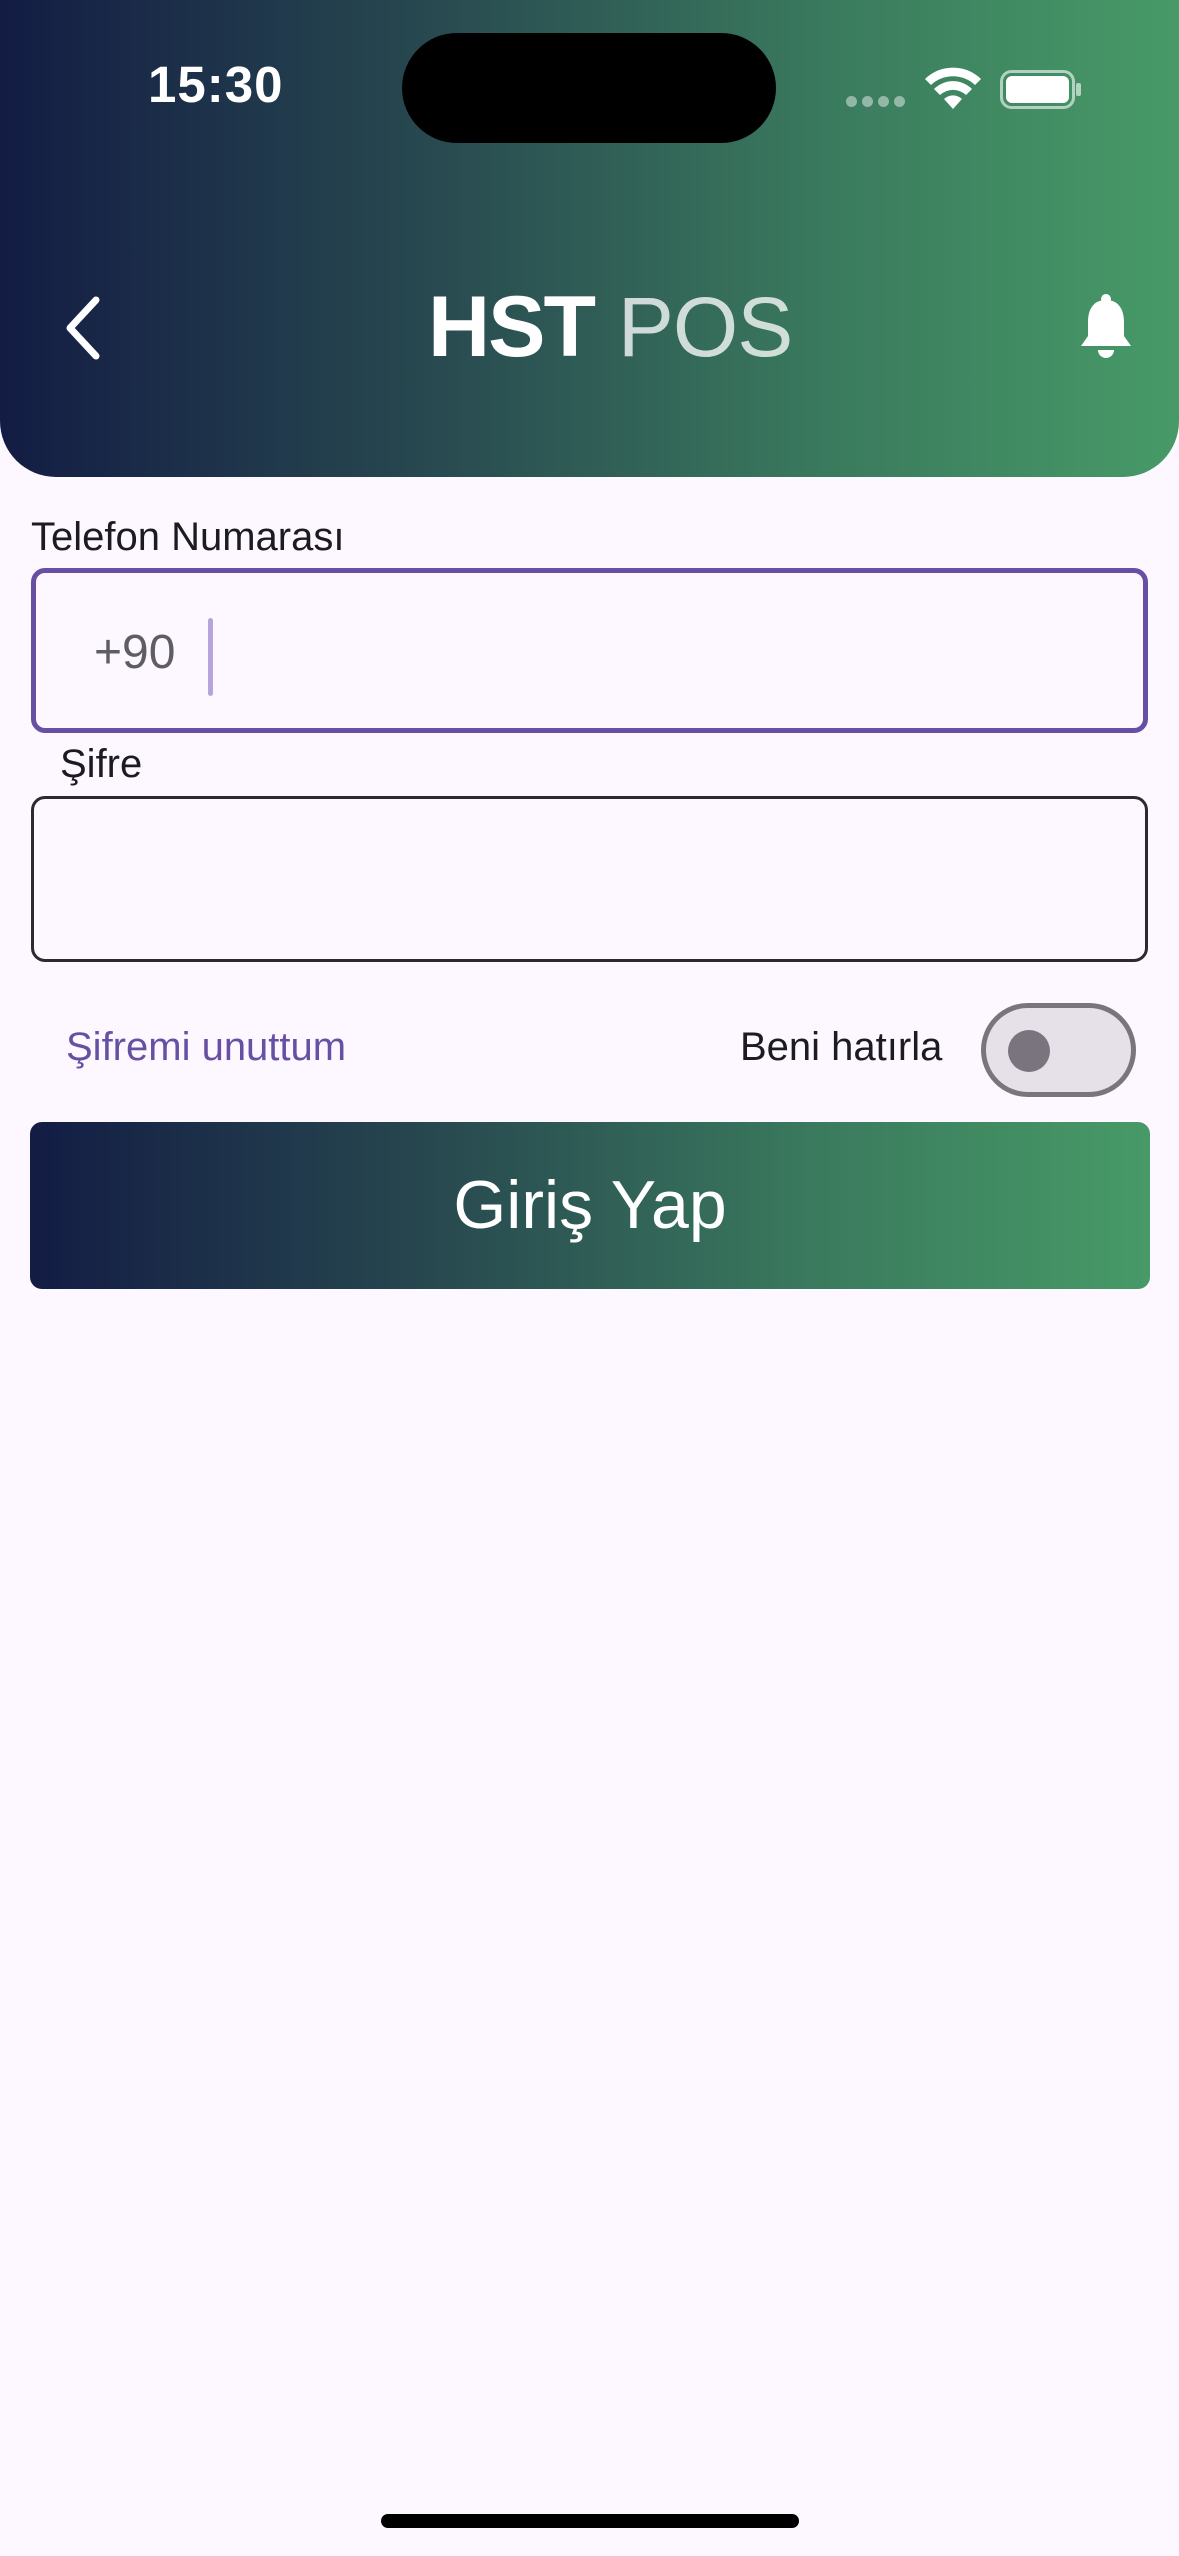  What do you see at coordinates (841, 1047) in the screenshot?
I see `remember-me-label: Beni hatırla` at bounding box center [841, 1047].